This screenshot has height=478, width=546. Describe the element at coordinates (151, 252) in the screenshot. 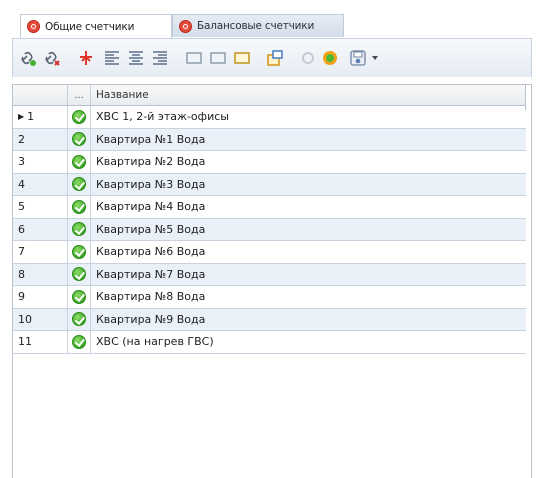

I see `row-name: Квартира №6 Вода` at that location.